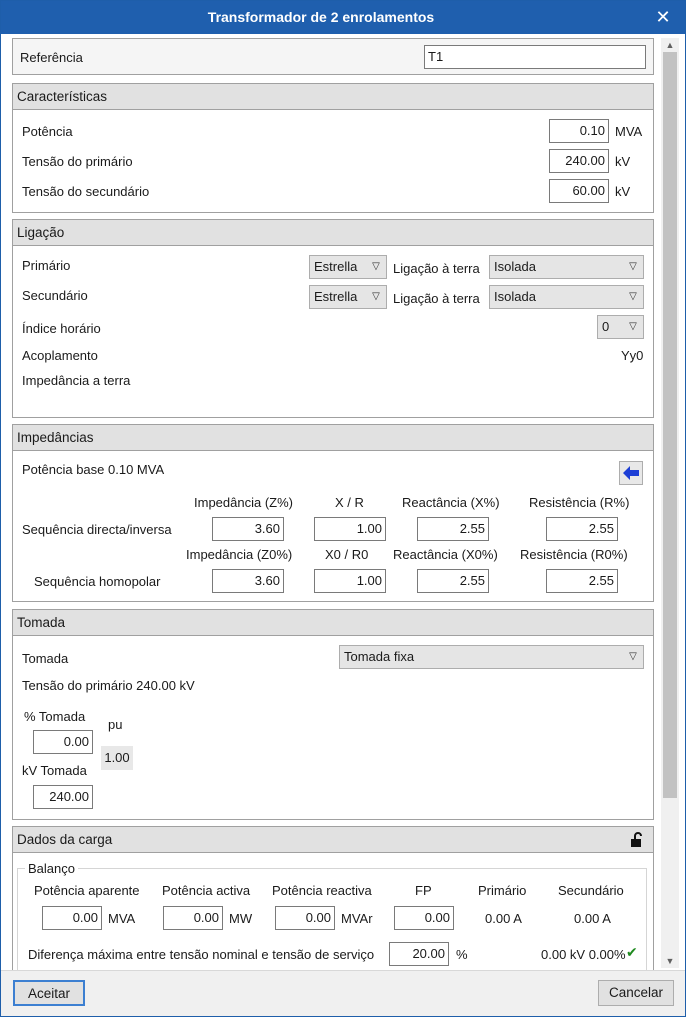 The width and height of the screenshot is (686, 1017). I want to click on fp-value: 0.00, so click(424, 918).